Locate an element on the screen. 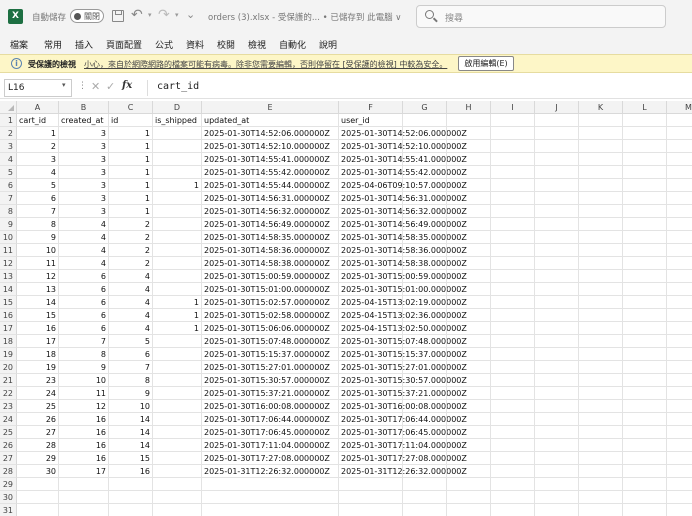 Image resolution: width=692 pixels, height=516 pixels. data-cell: 2025-01-30T14:58:38.000000Z is located at coordinates (403, 263).